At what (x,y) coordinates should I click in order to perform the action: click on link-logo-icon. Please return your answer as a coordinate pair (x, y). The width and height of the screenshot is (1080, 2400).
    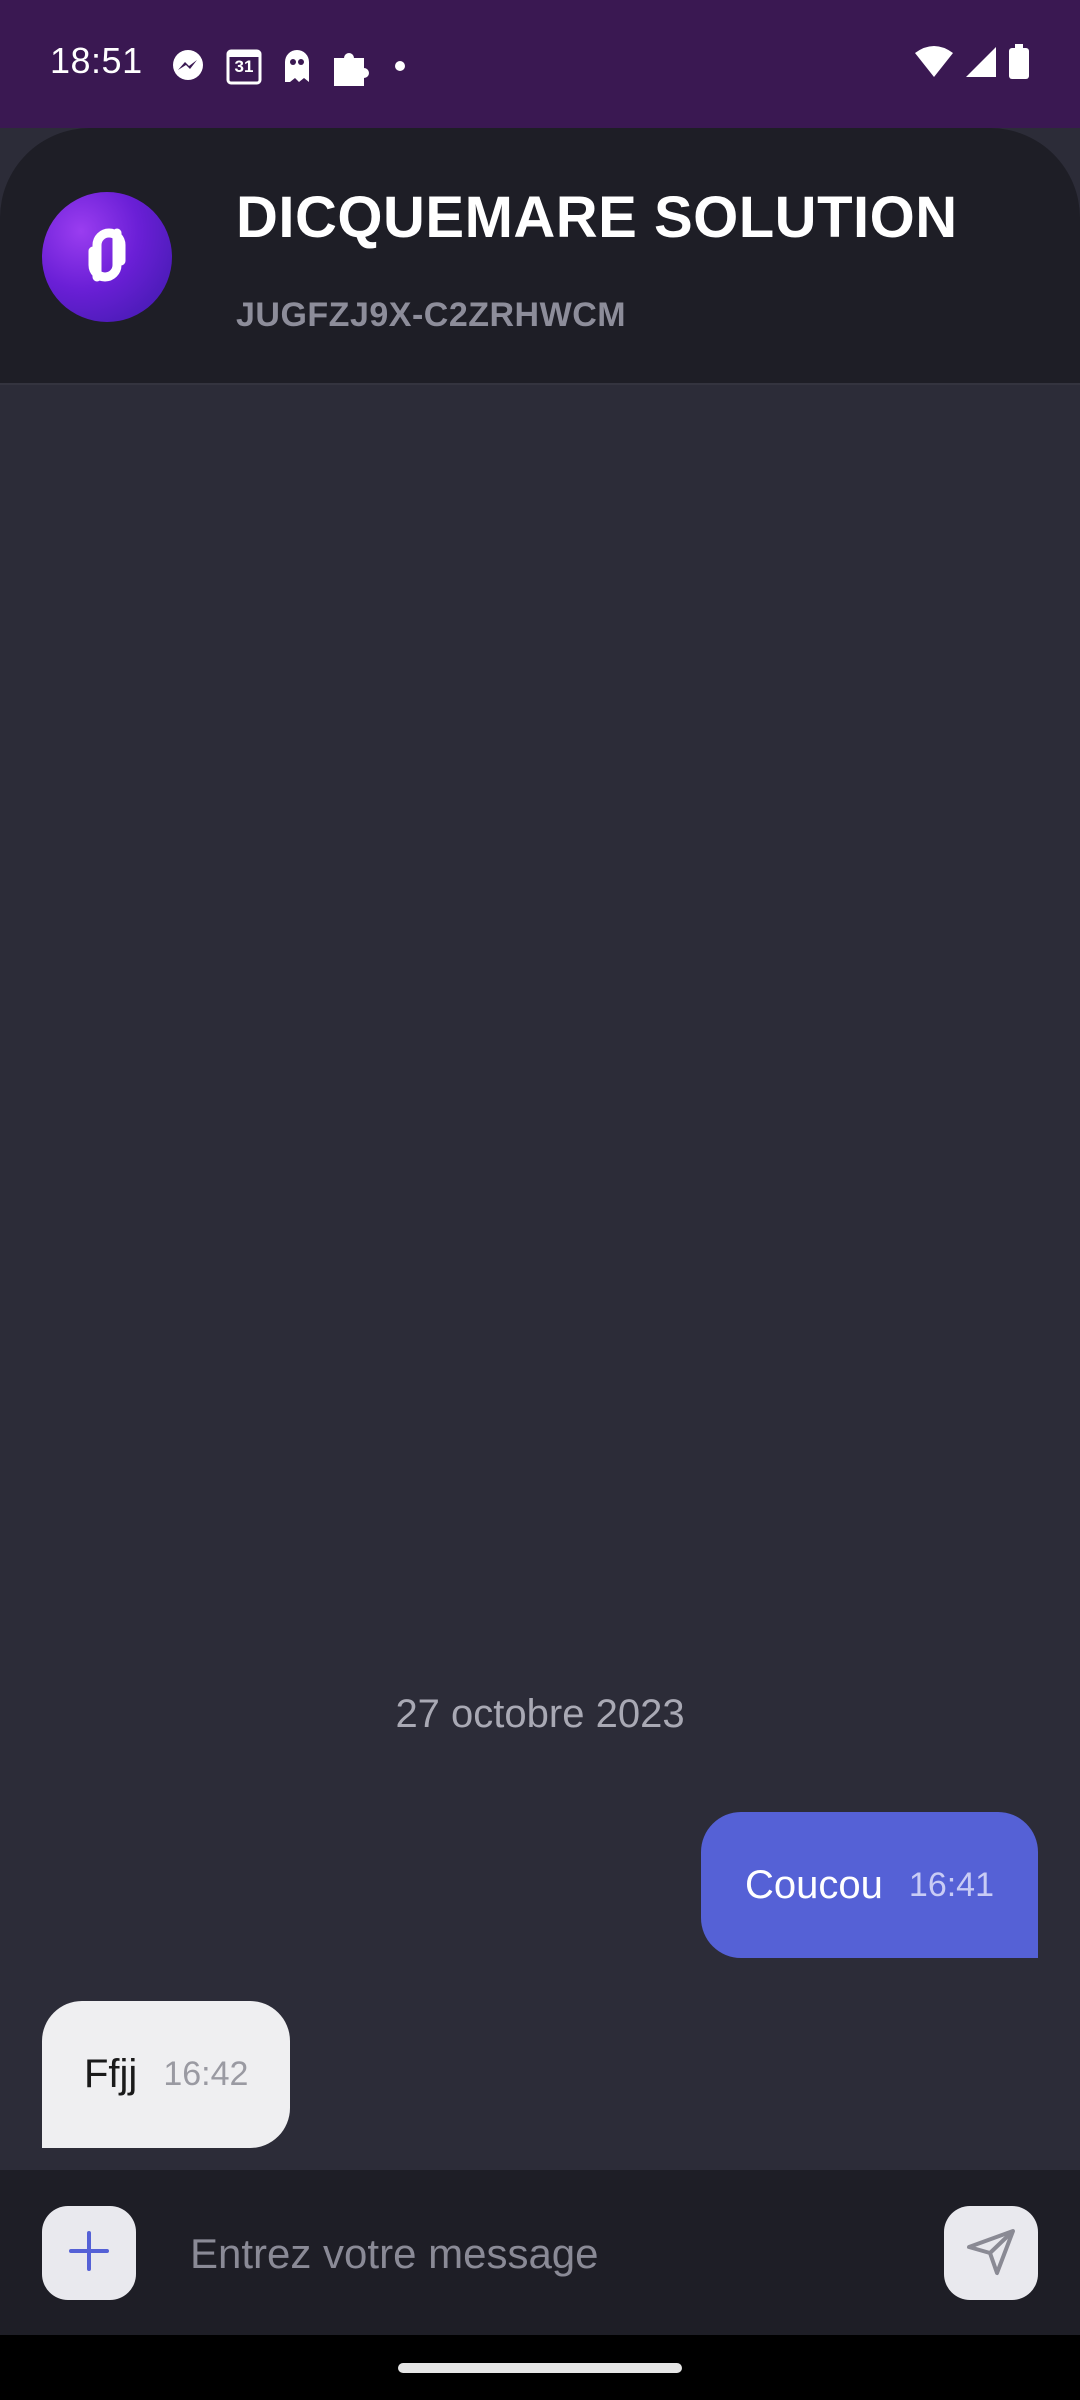
    Looking at the image, I should click on (107, 257).